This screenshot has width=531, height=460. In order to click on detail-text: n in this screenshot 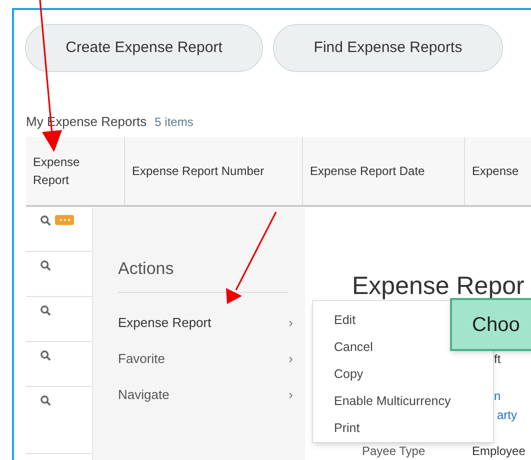, I will do `click(497, 396)`.